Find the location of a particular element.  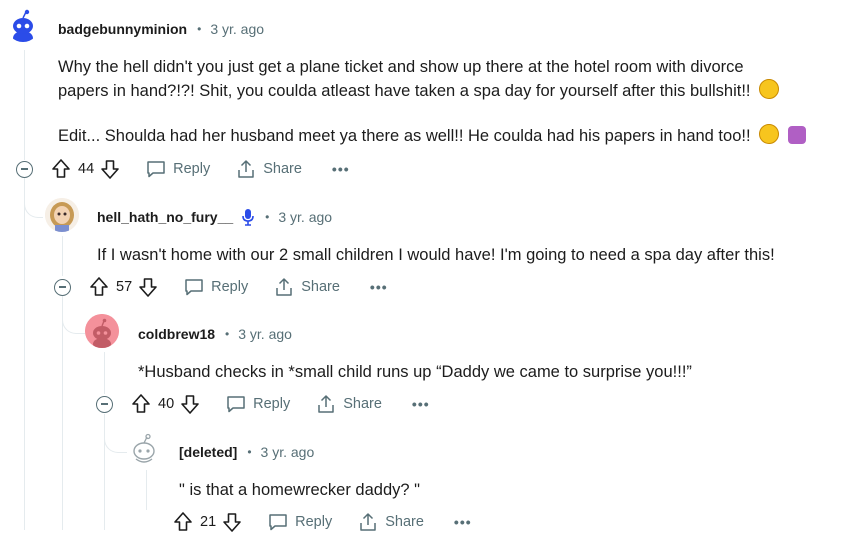

comment-actions: 44 Reply Share ••• is located at coordinates (183, 169).